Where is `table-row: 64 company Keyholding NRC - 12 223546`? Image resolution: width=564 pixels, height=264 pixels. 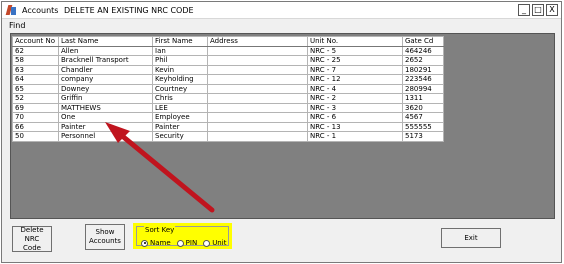
table-row: 64 company Keyholding NRC - 12 223546 is located at coordinates (228, 79).